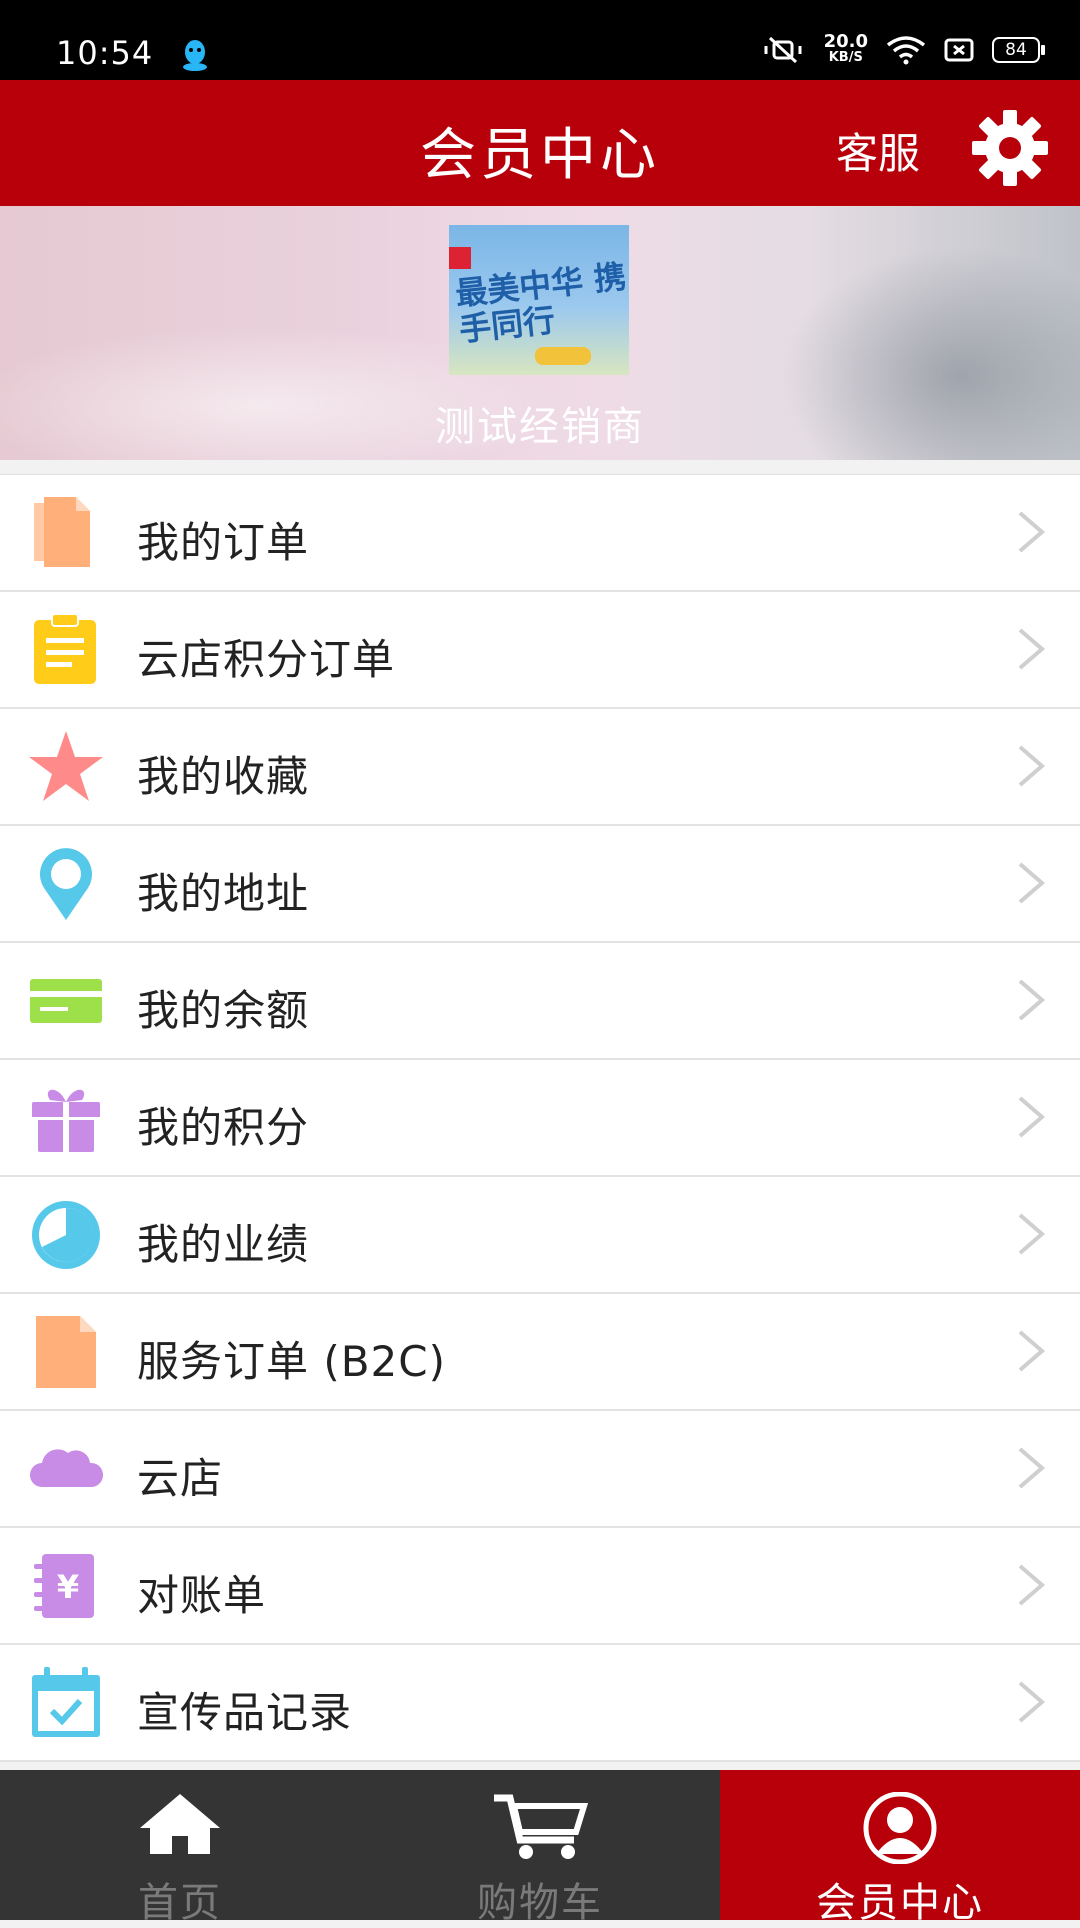  Describe the element at coordinates (66, 1120) in the screenshot. I see `gift-icon` at that location.